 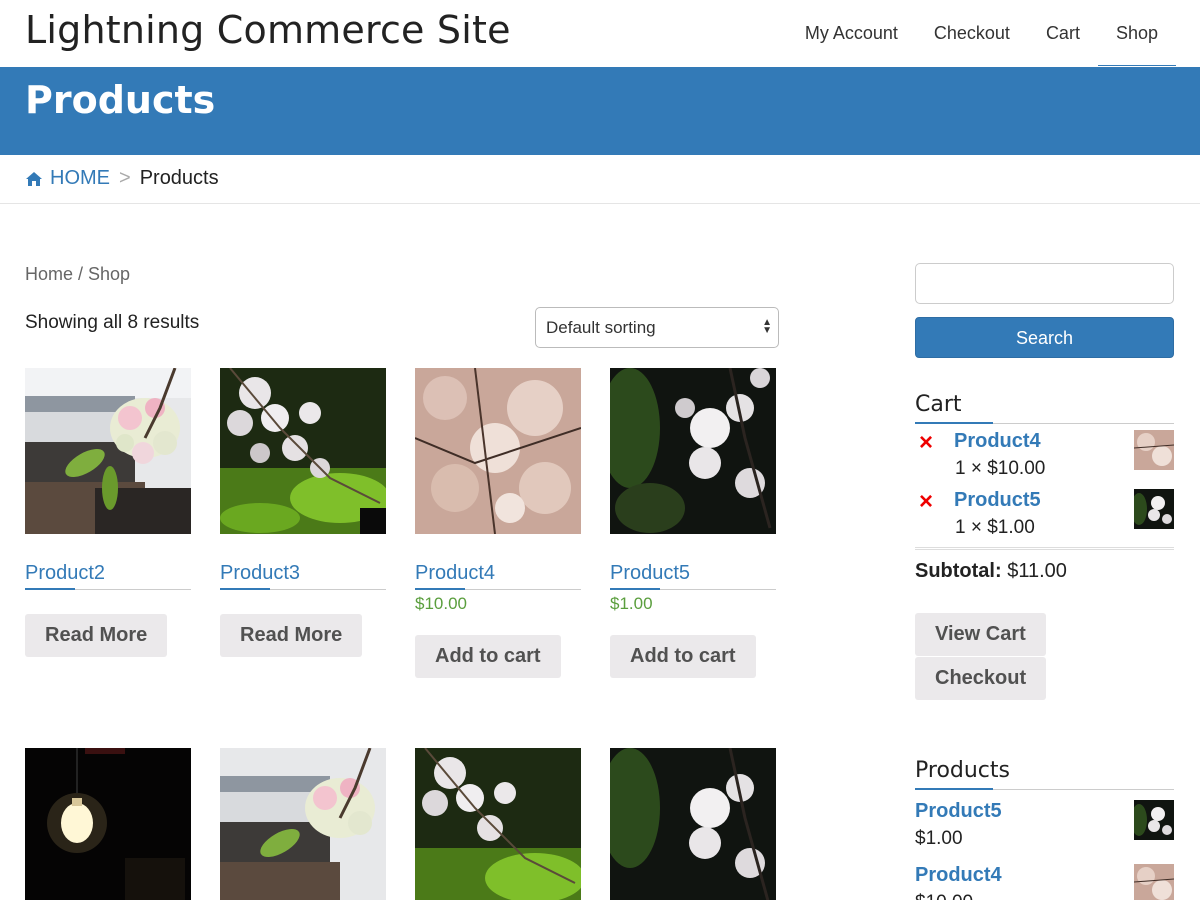 What do you see at coordinates (767, 326) in the screenshot?
I see `select-arrows-icon: ▲ ▼` at bounding box center [767, 326].